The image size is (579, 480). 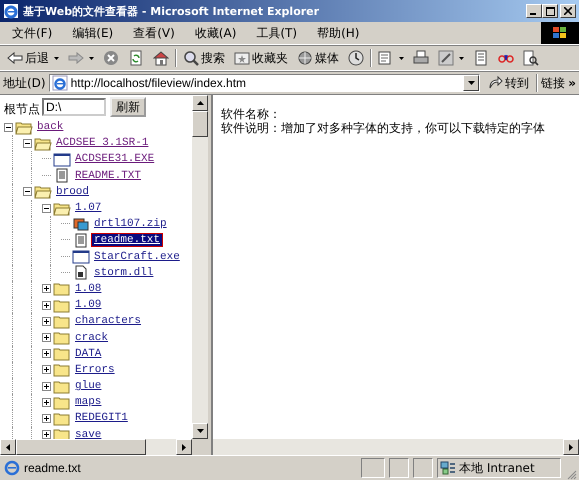 I want to click on forward-icon, so click(x=76, y=58).